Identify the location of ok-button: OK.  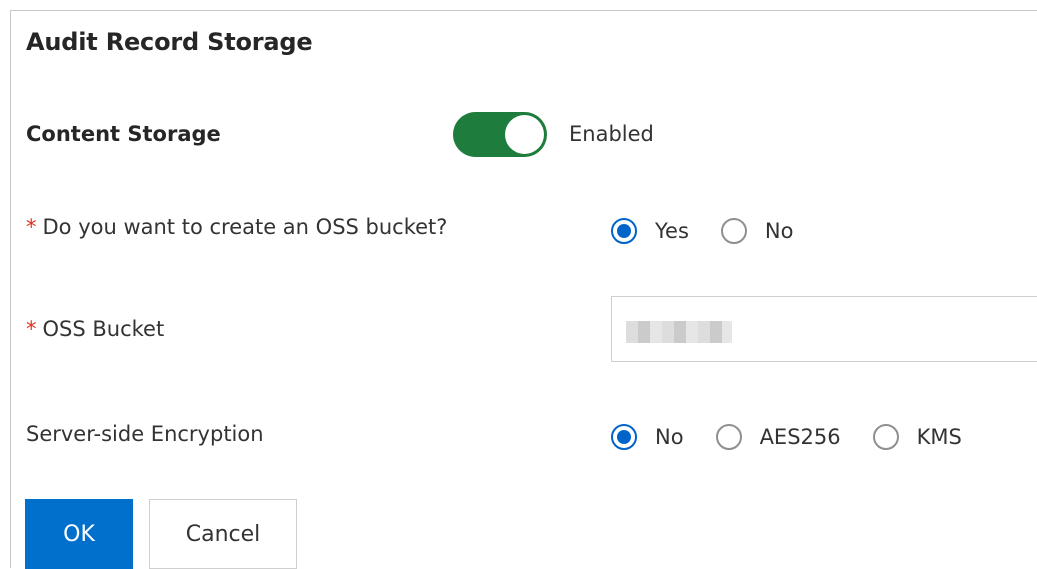
(79, 534).